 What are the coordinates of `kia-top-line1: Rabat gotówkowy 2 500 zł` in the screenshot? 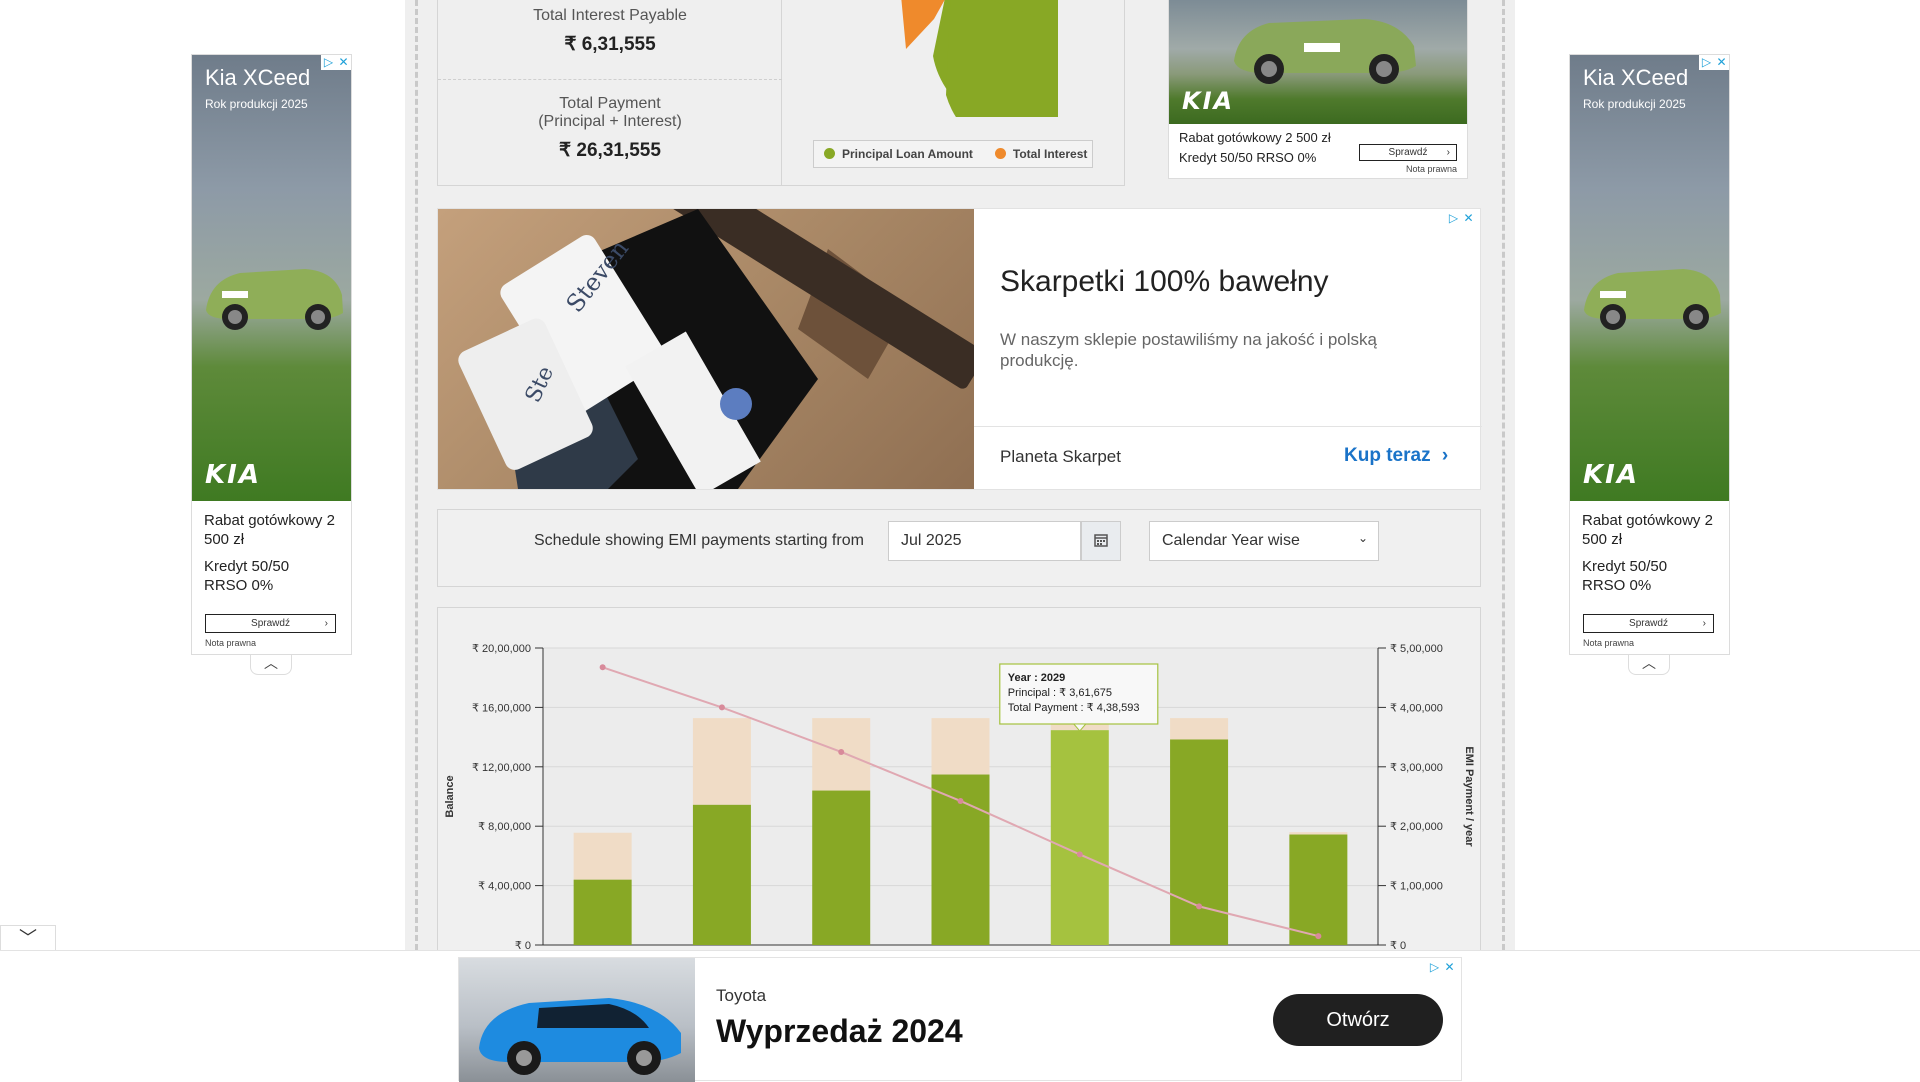 It's located at (1255, 137).